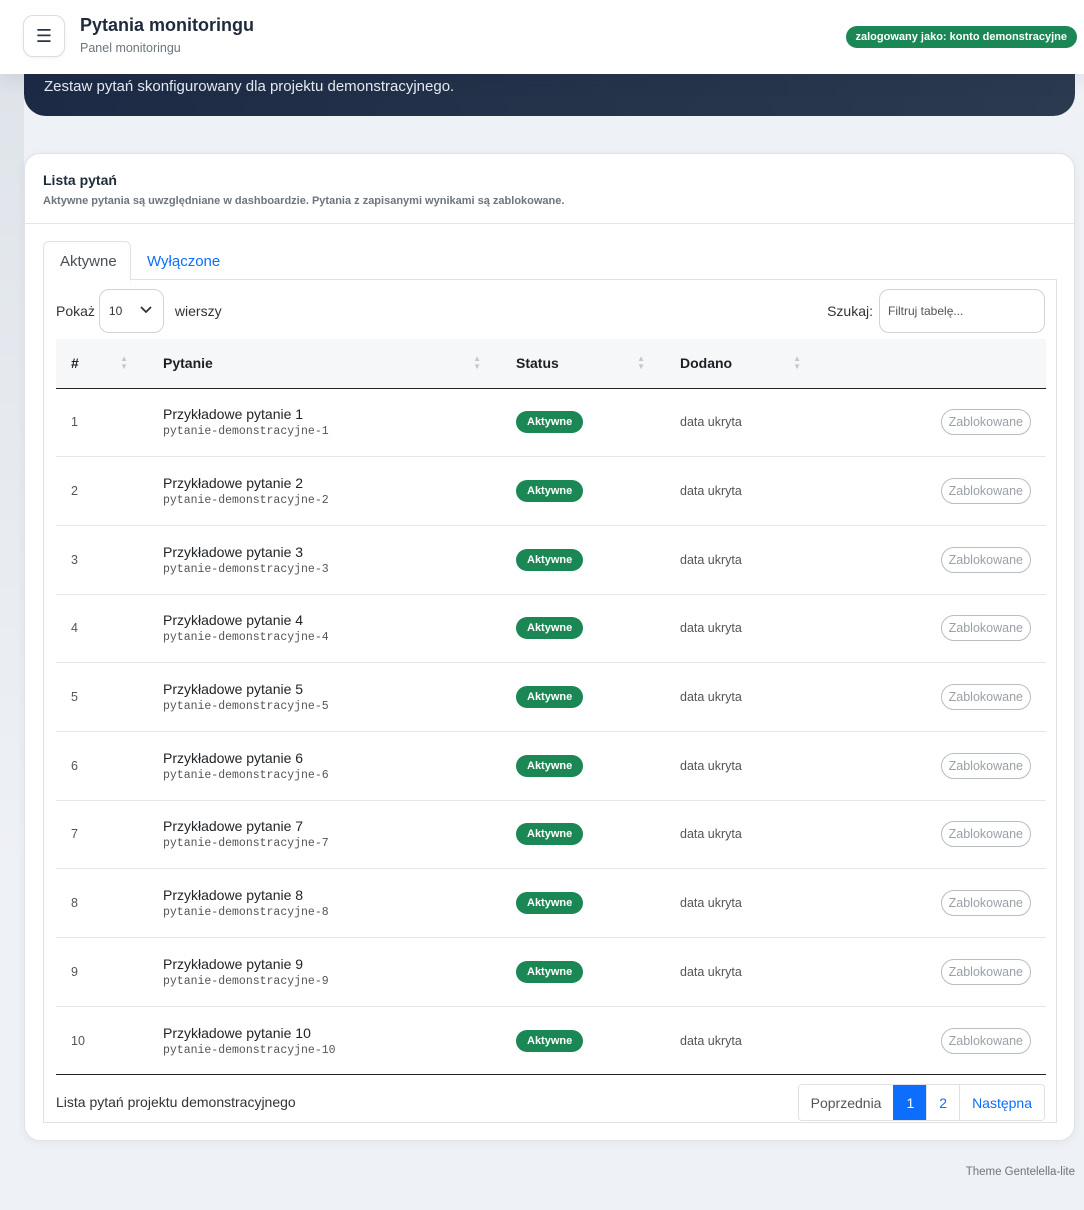  I want to click on pagination-page-1: 1, so click(910, 1102).